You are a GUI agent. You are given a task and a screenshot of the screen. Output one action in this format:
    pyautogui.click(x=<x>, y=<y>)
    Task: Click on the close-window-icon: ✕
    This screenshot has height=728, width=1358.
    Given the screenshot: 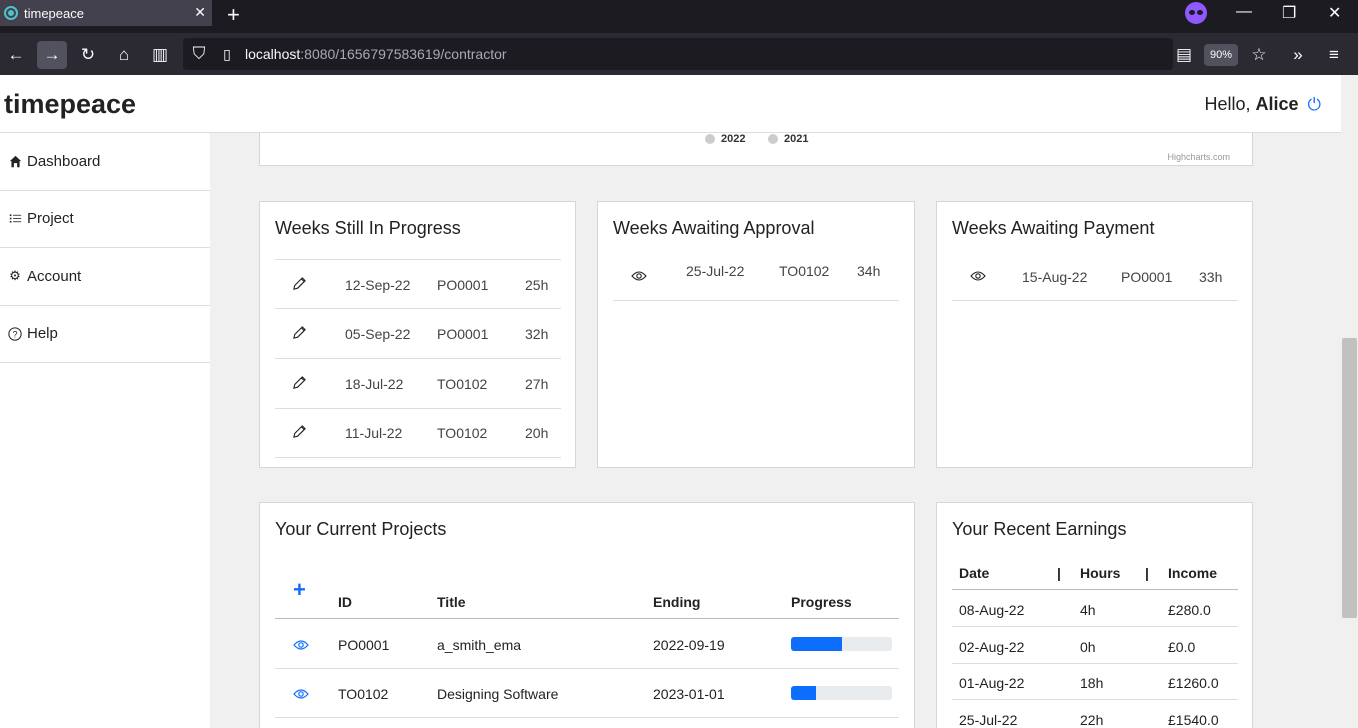 What is the action you would take?
    pyautogui.click(x=1334, y=13)
    